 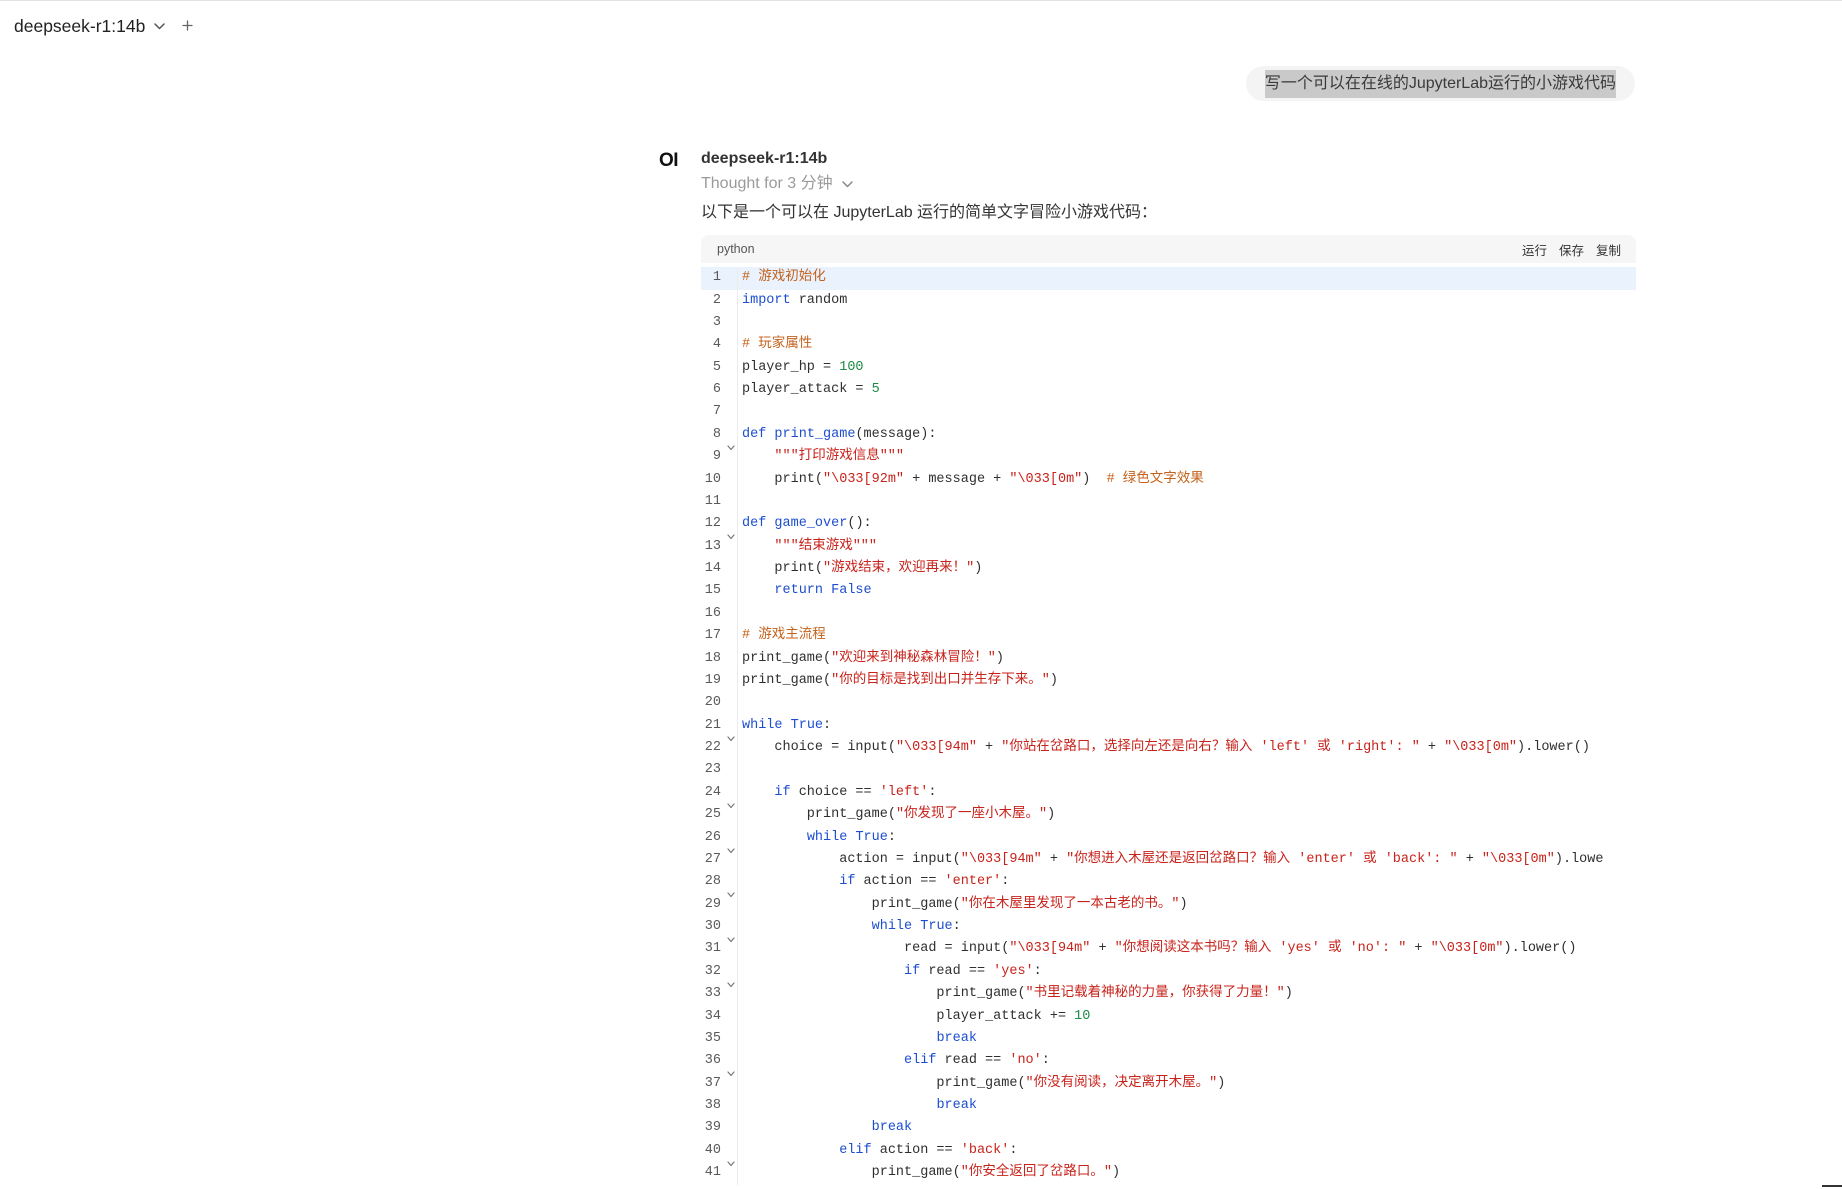 I want to click on line-number: 29, so click(x=712, y=904).